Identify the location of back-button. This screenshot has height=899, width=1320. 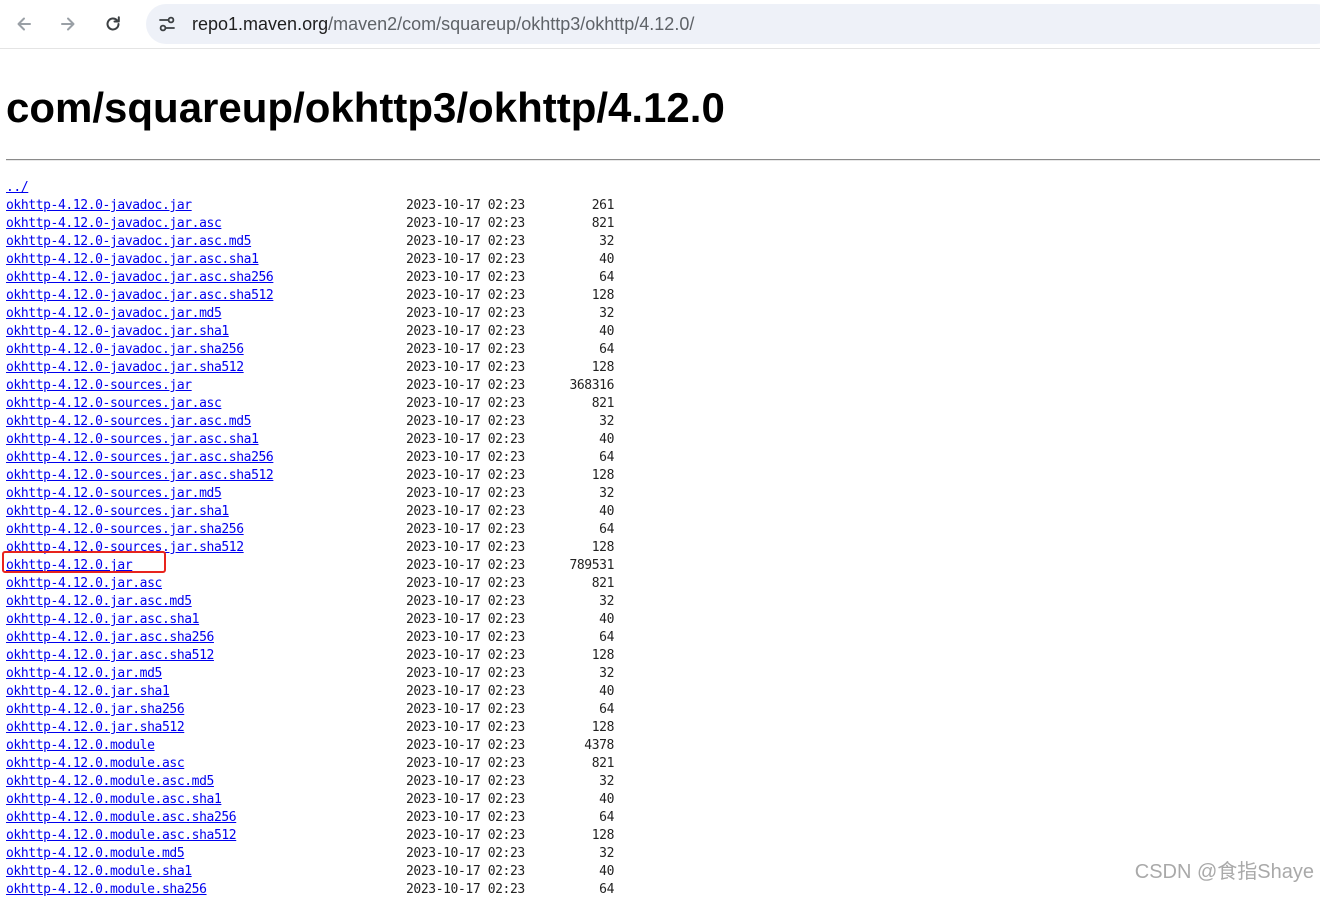
(24, 24).